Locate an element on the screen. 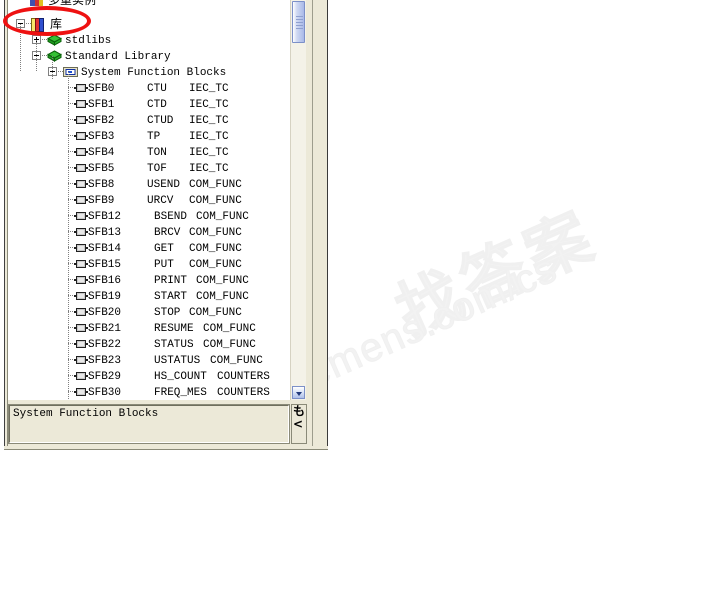 The height and width of the screenshot is (611, 714). window-bottom-border is located at coordinates (166, 448).